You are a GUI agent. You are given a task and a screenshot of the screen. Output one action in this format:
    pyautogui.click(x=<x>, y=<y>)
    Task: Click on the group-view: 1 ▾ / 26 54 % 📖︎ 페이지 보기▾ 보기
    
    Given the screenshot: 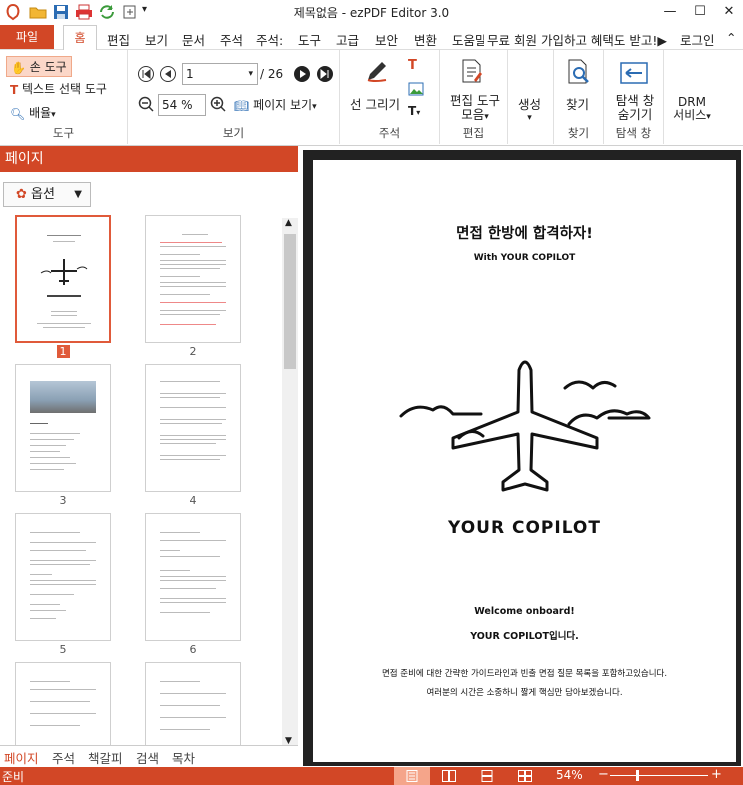 What is the action you would take?
    pyautogui.click(x=234, y=97)
    